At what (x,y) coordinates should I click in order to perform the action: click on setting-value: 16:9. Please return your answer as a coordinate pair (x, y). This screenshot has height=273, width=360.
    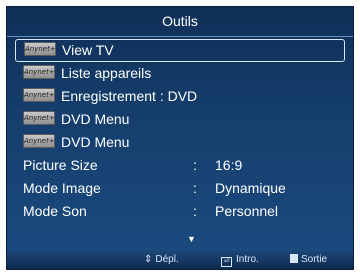
    Looking at the image, I should click on (229, 165).